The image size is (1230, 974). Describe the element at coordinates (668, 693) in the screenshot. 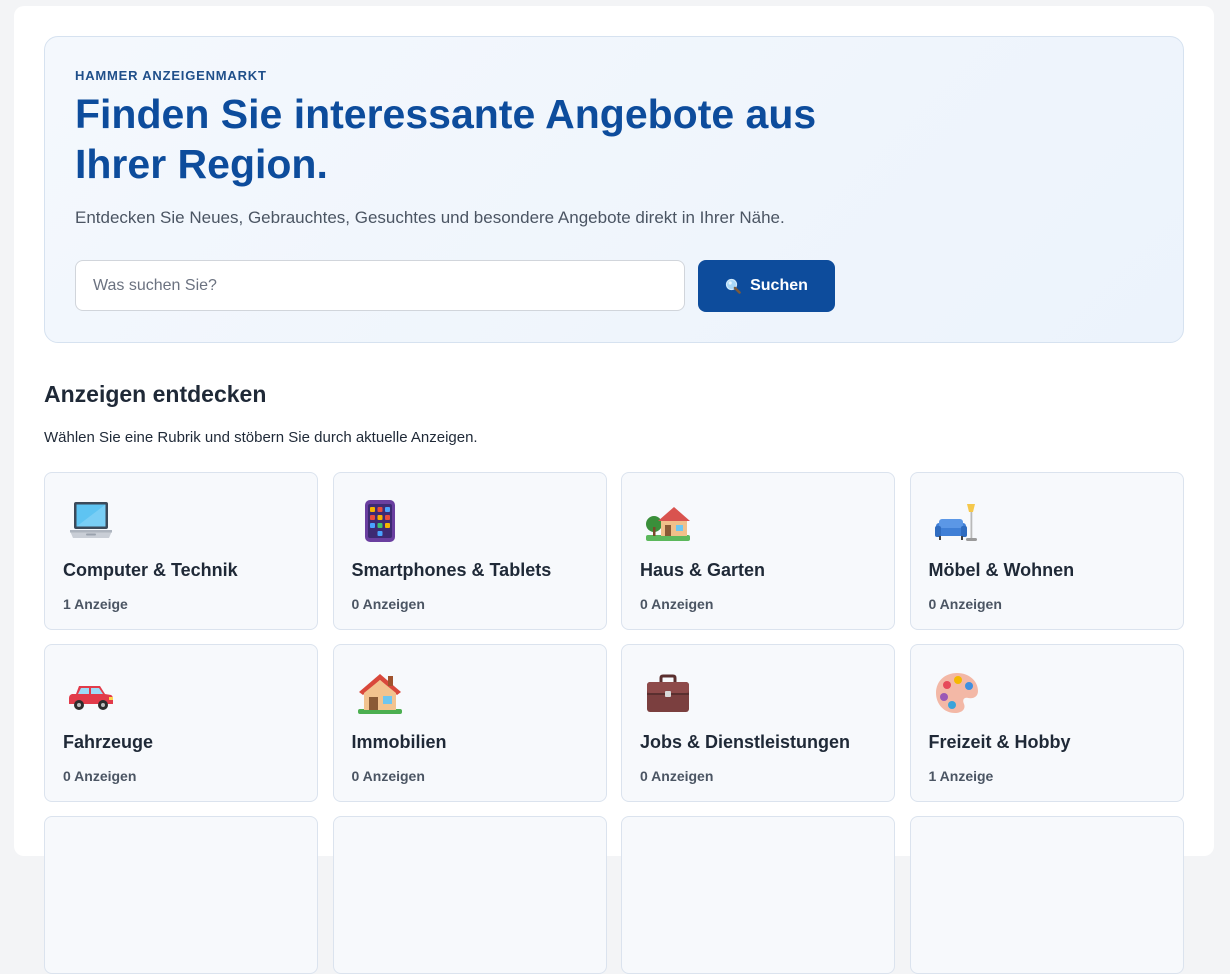

I see `briefcase-icon` at that location.